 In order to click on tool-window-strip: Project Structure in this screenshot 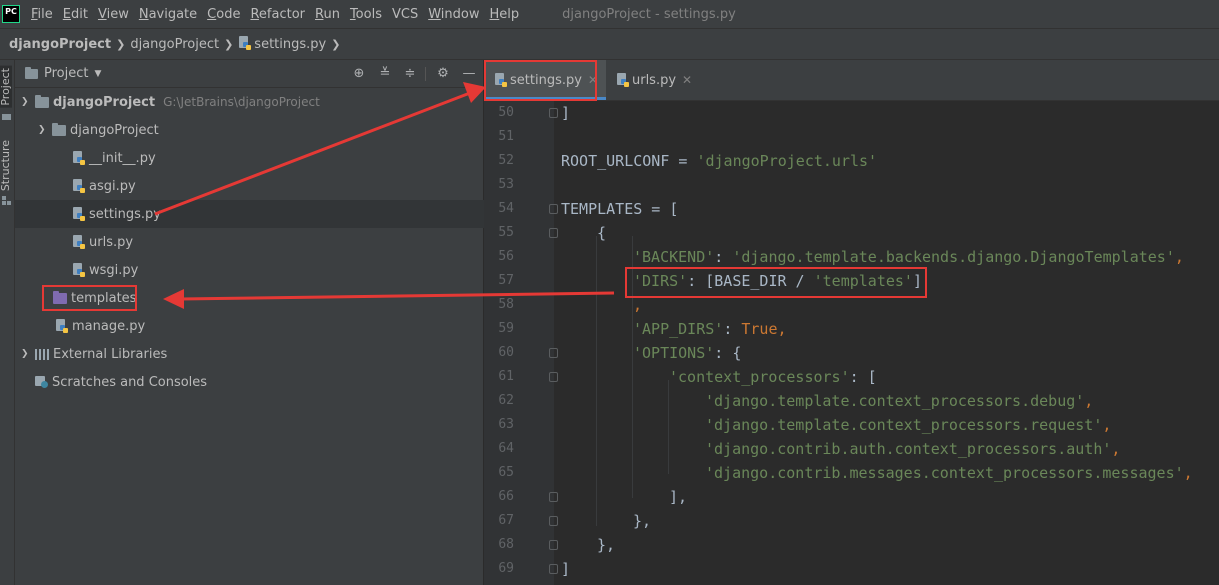, I will do `click(7, 322)`.